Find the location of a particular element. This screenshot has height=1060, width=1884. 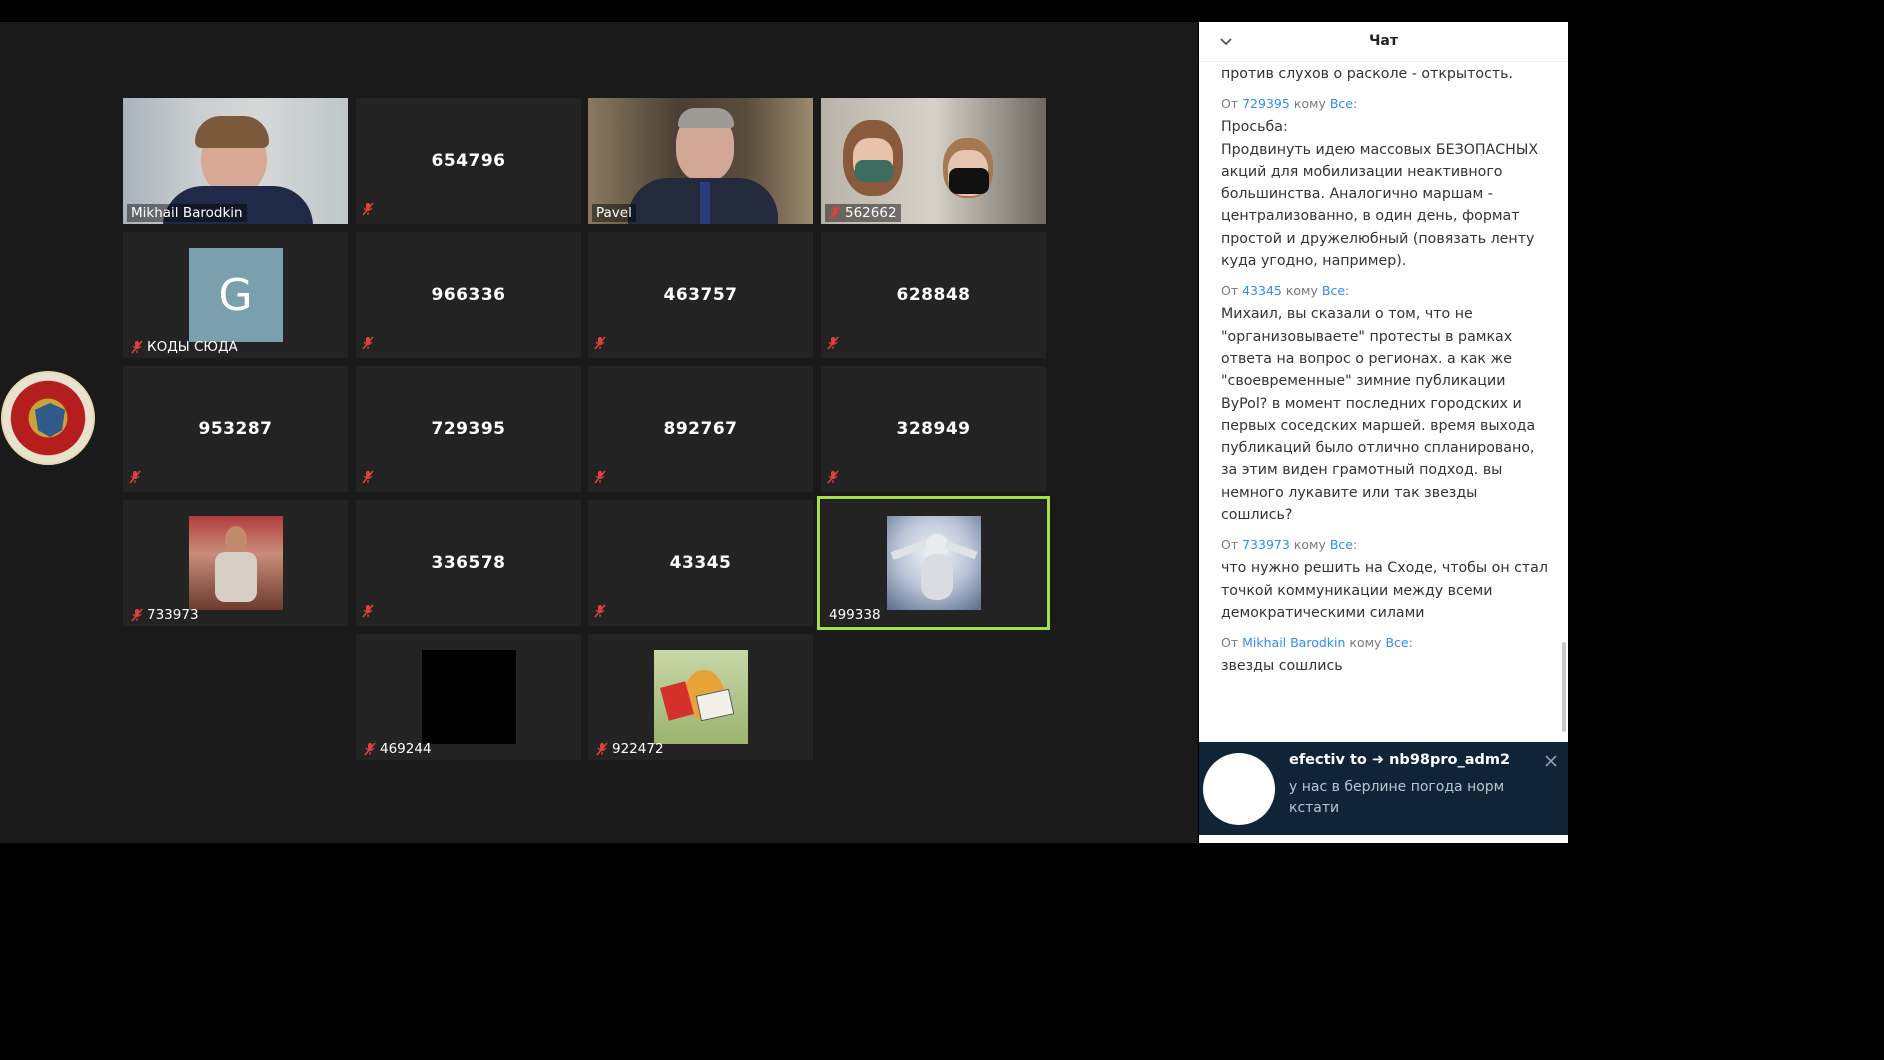

participant-name: 922472 is located at coordinates (630, 749).